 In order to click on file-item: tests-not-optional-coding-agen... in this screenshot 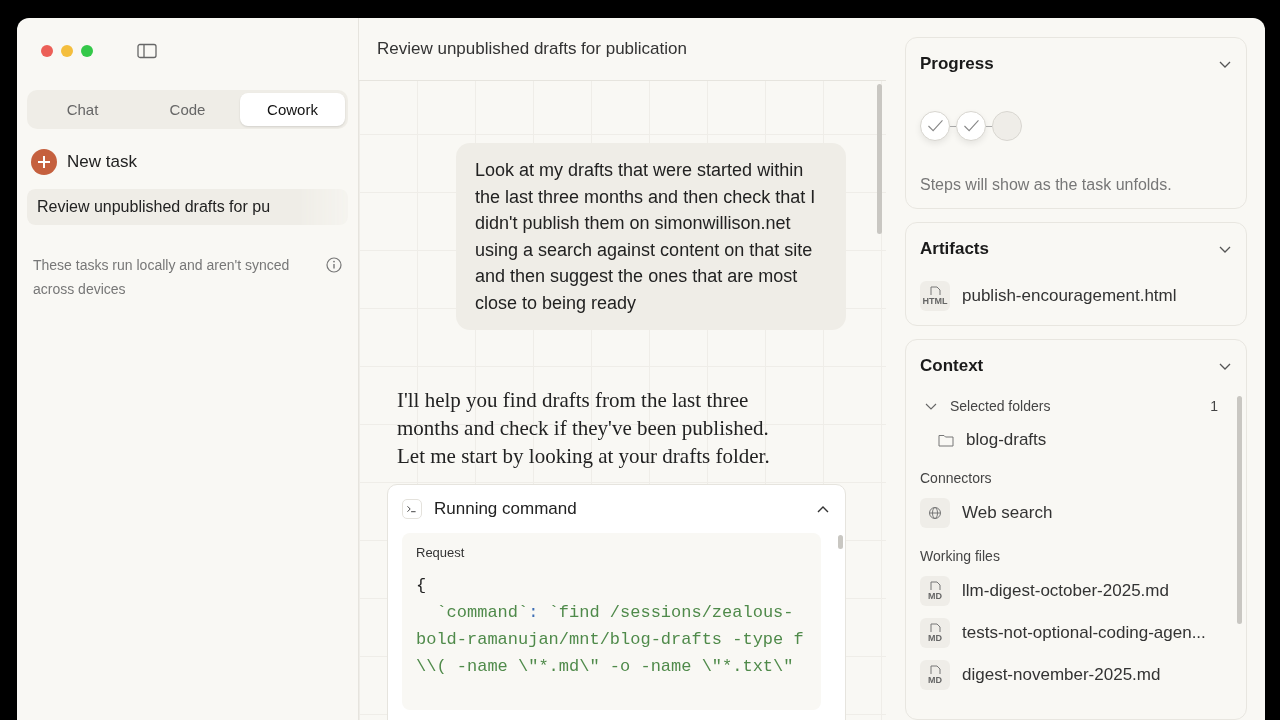, I will do `click(1084, 633)`.